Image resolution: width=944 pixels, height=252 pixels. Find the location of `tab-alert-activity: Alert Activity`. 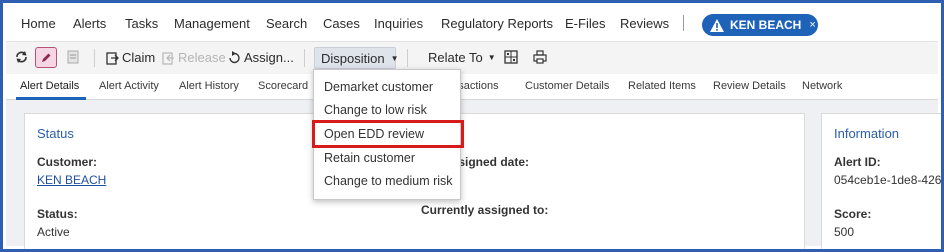

tab-alert-activity: Alert Activity is located at coordinates (129, 86).